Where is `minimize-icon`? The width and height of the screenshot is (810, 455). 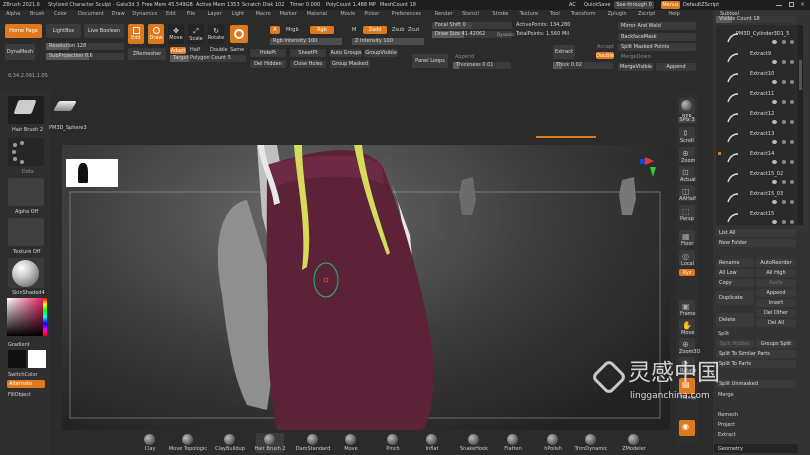
minimize-icon is located at coordinates (779, 5).